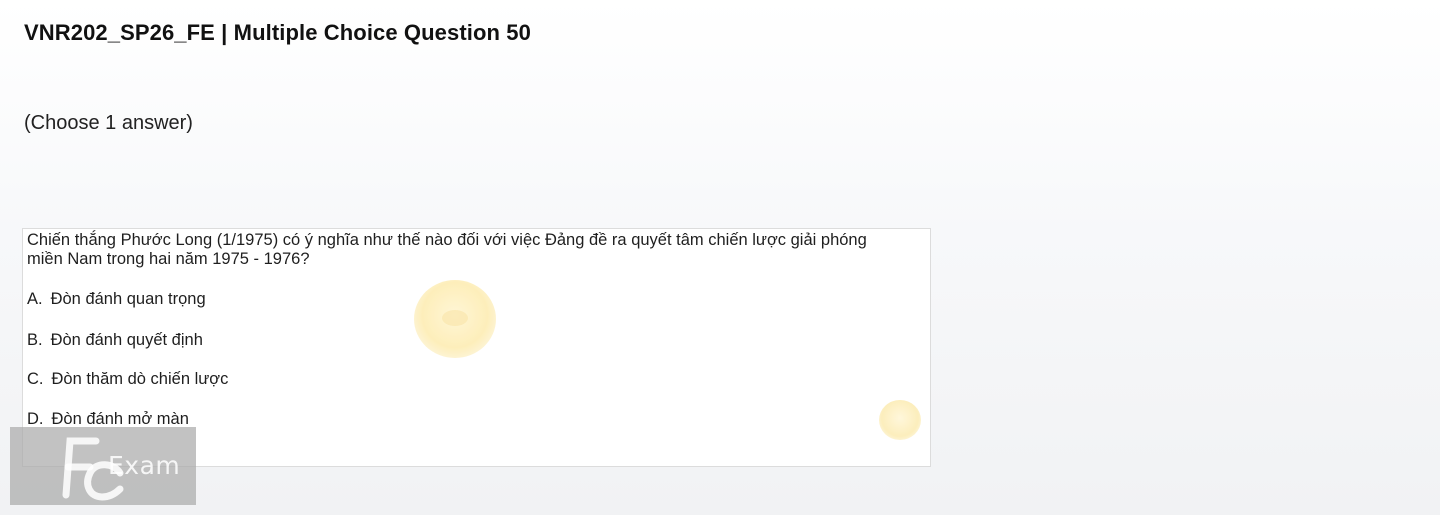 The height and width of the screenshot is (515, 1440). Describe the element at coordinates (900, 420) in the screenshot. I see `faded-stamp-image-small` at that location.